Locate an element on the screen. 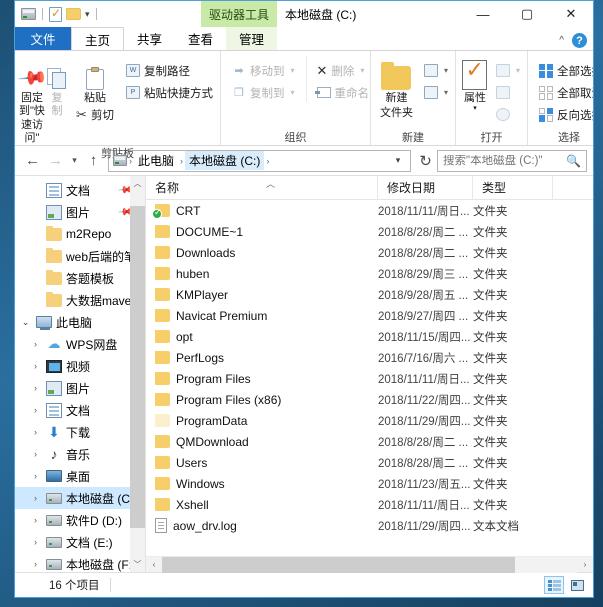 The width and height of the screenshot is (603, 607). scroll-down-button: ﹀ is located at coordinates (137, 564).